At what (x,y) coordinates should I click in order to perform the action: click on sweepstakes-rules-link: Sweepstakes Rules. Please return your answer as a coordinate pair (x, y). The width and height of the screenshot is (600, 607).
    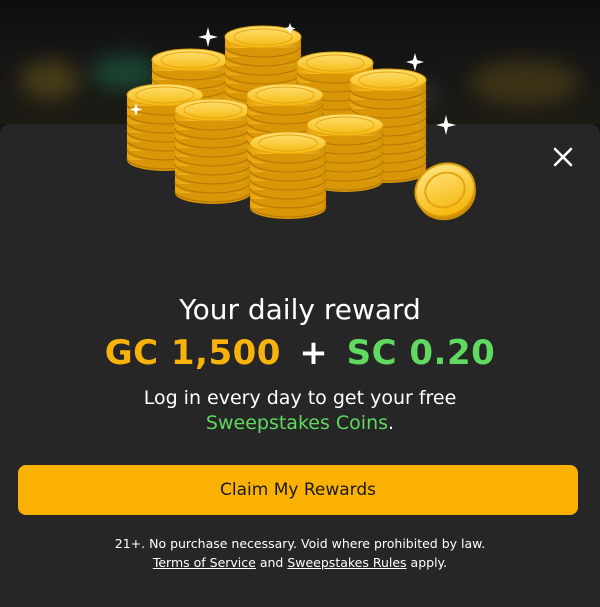
    Looking at the image, I should click on (346, 562).